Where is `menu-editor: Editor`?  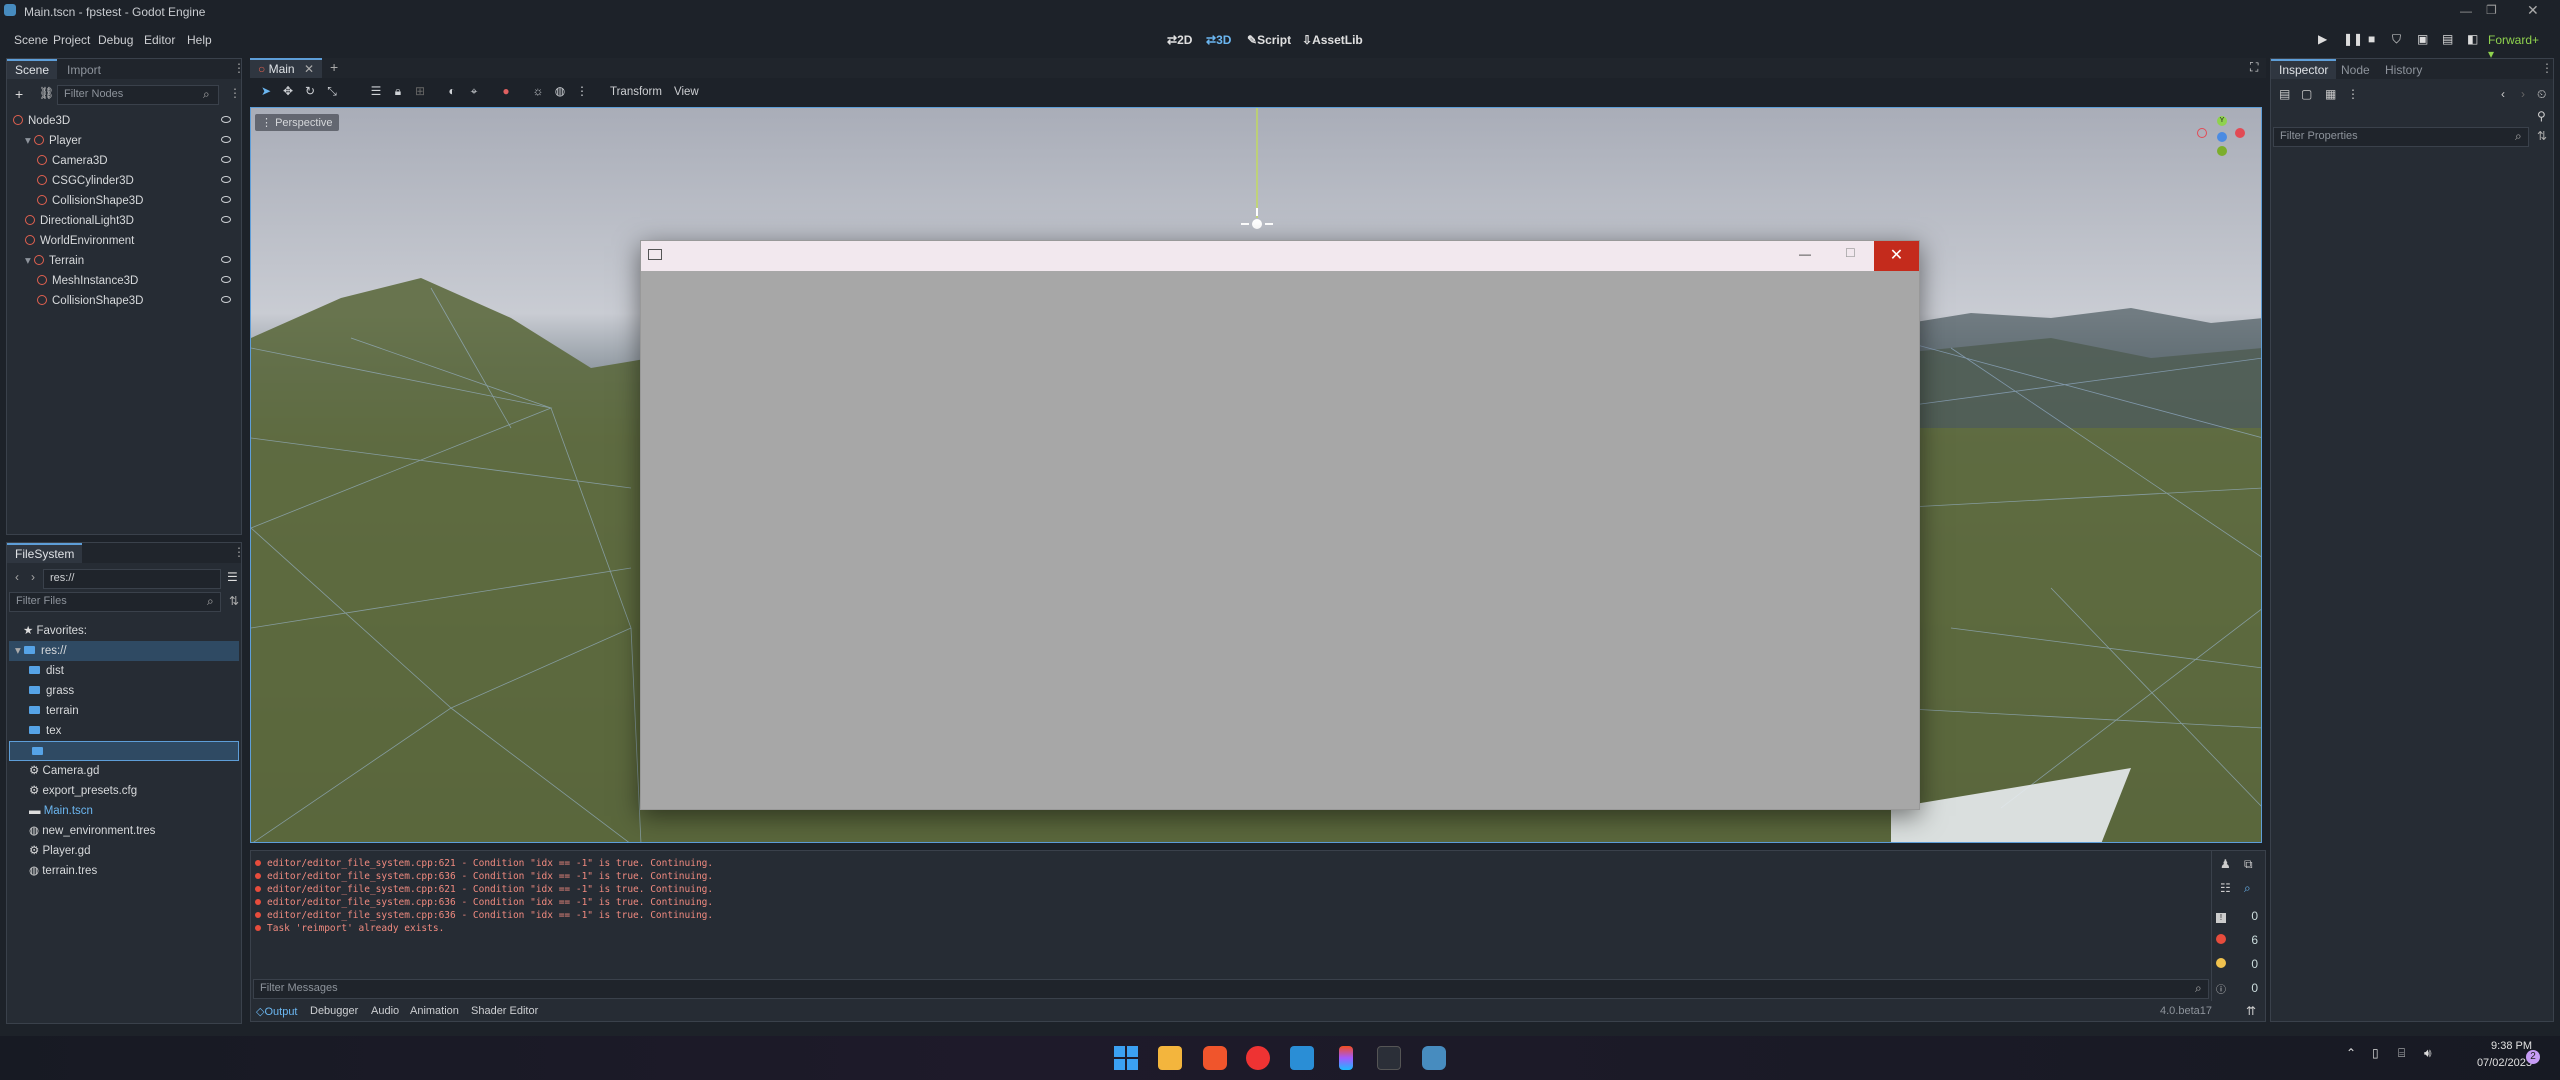
menu-editor: Editor is located at coordinates (159, 40).